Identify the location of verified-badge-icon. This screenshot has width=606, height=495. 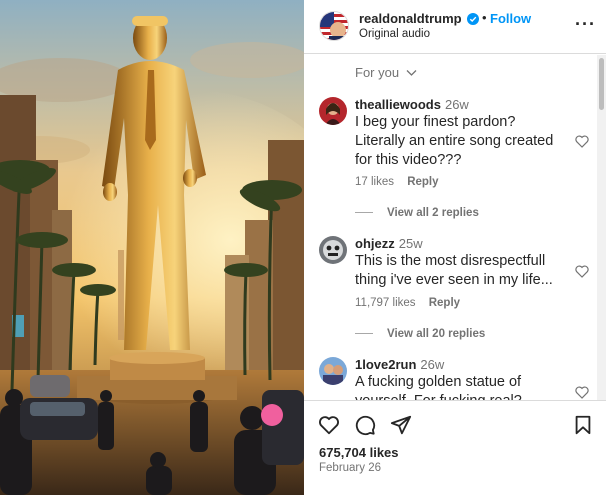
(473, 19).